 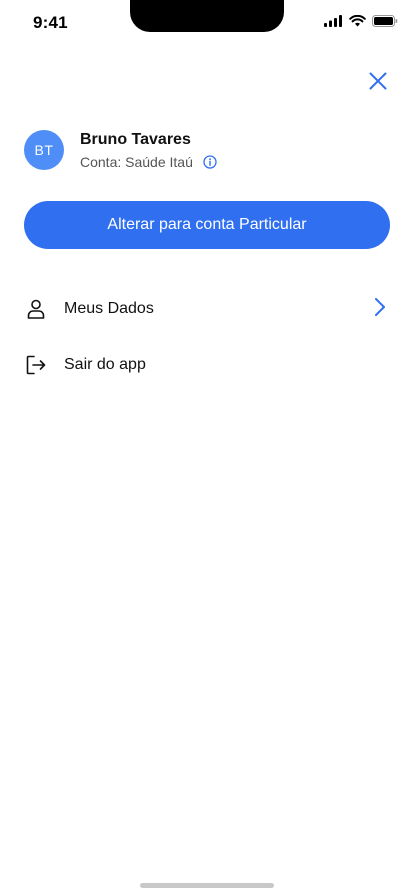 I want to click on menu-item-sair-do-app: Sair do app, so click(x=207, y=365).